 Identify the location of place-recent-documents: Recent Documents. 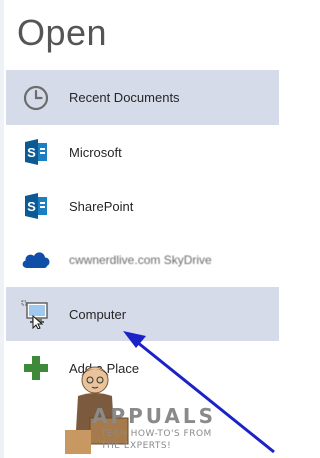
(142, 97).